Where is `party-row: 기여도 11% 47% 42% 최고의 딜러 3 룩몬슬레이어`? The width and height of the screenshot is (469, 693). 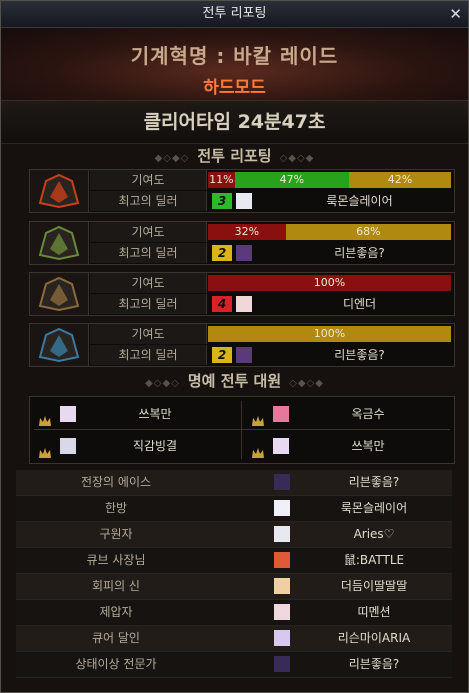 party-row: 기여도 11% 47% 42% 최고의 딜러 3 룩몬슬레이어 is located at coordinates (242, 191).